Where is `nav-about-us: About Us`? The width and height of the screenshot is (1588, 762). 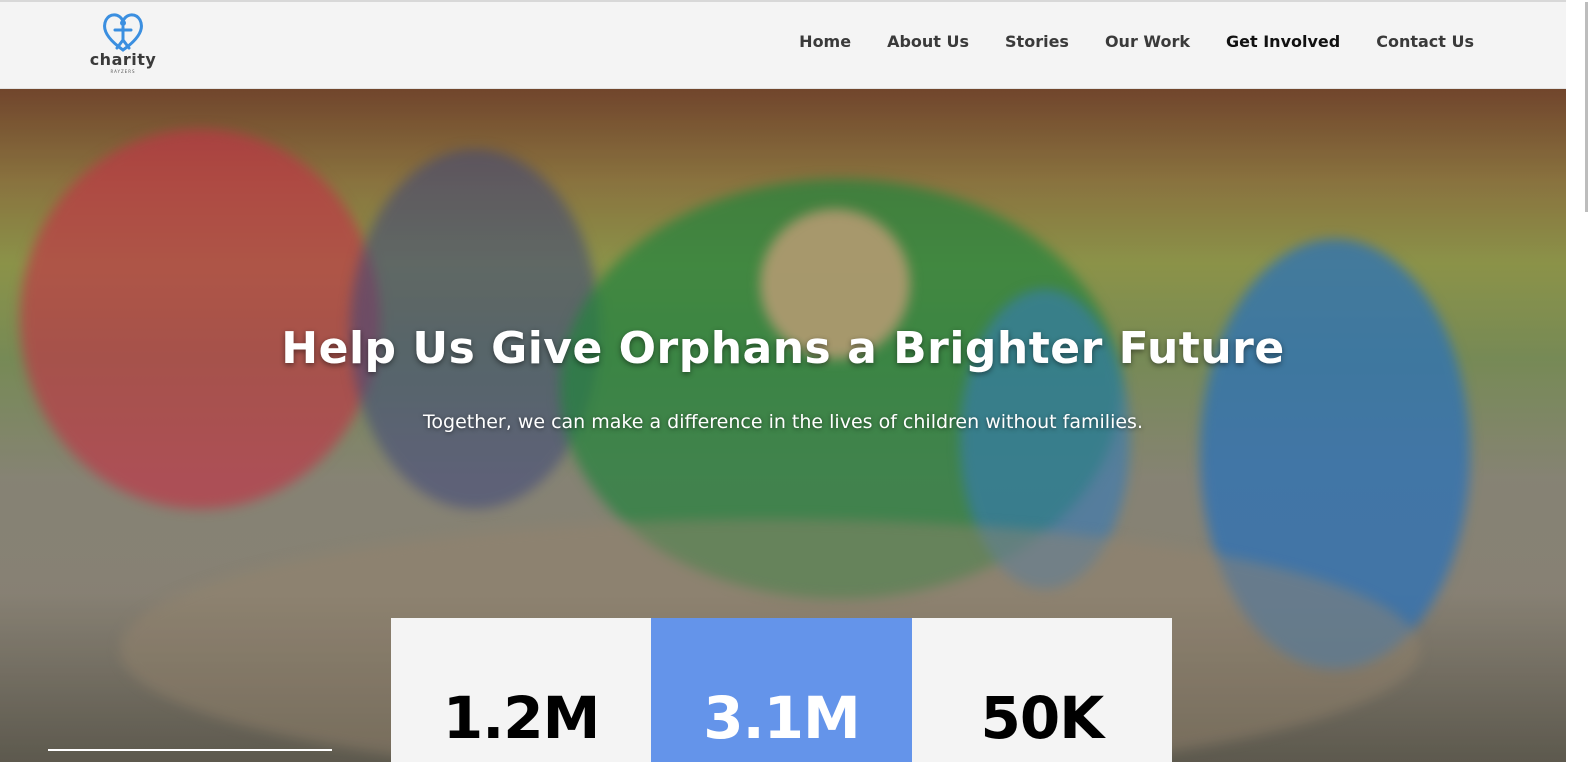
nav-about-us: About Us is located at coordinates (928, 41).